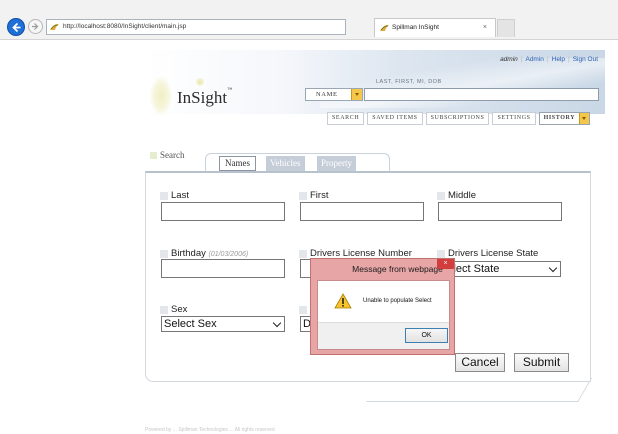  What do you see at coordinates (409, 82) in the screenshot?
I see `search-hint: LAST, FIRST, MI, DOB` at bounding box center [409, 82].